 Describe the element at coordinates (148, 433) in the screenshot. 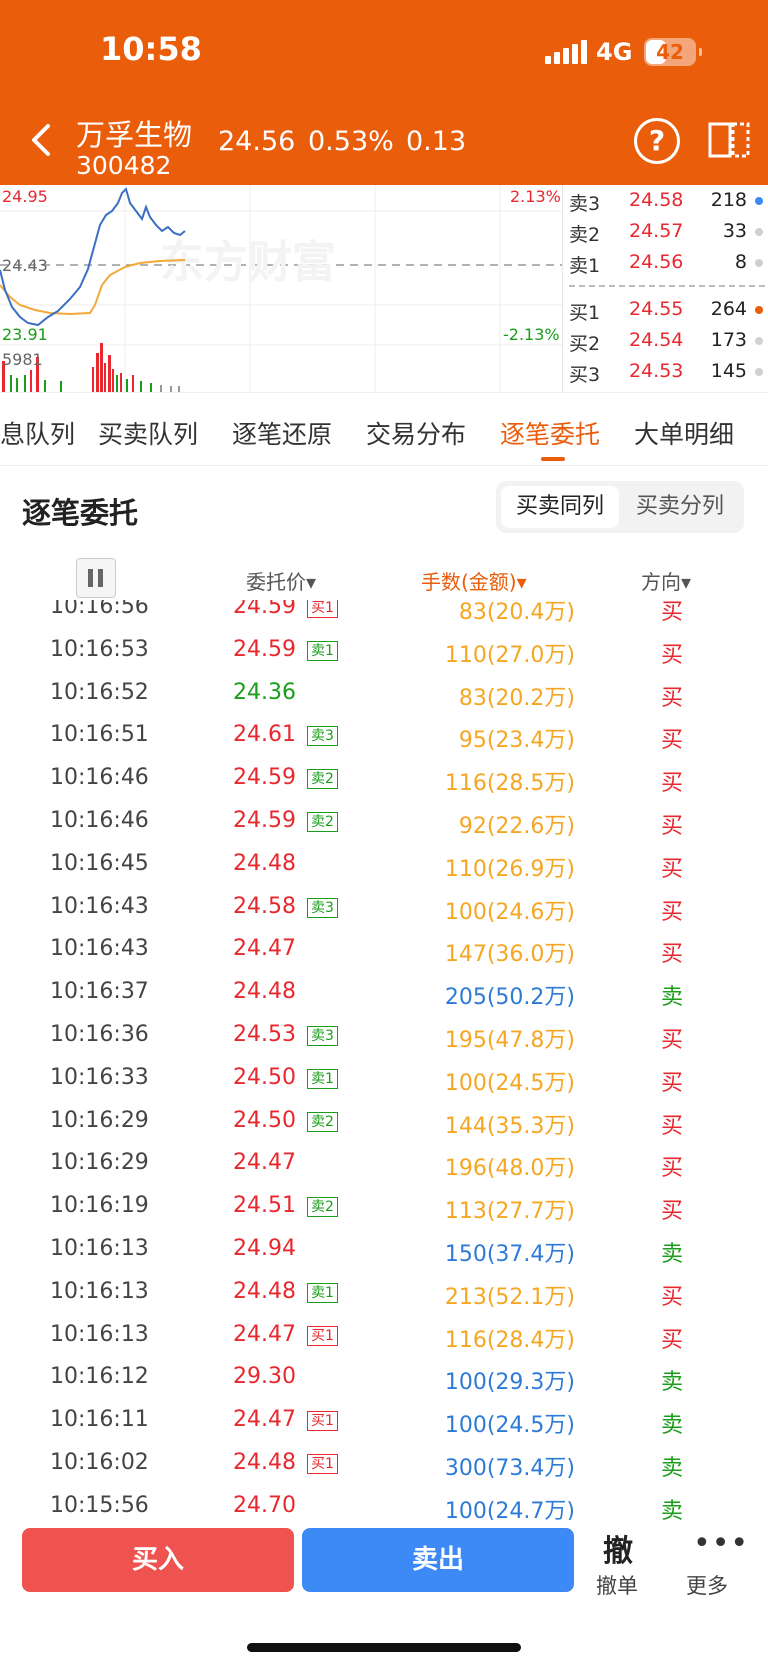

I see `tab-bid-ask-queue: 买卖队列` at that location.